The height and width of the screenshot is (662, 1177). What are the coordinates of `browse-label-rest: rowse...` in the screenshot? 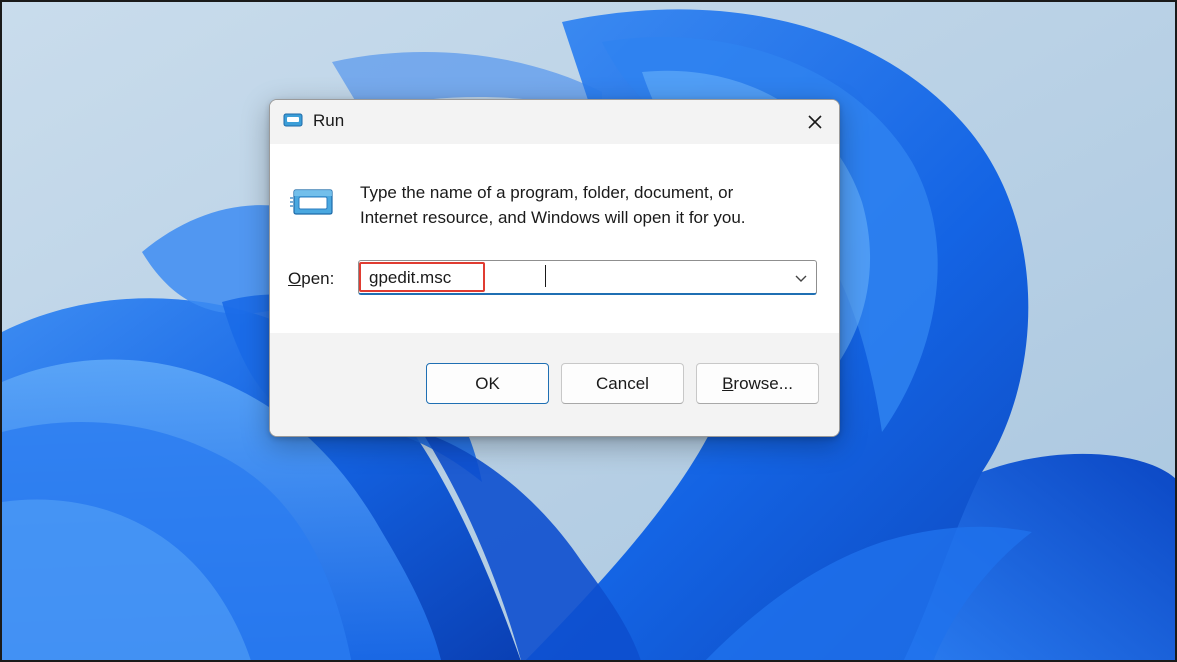 It's located at (763, 383).